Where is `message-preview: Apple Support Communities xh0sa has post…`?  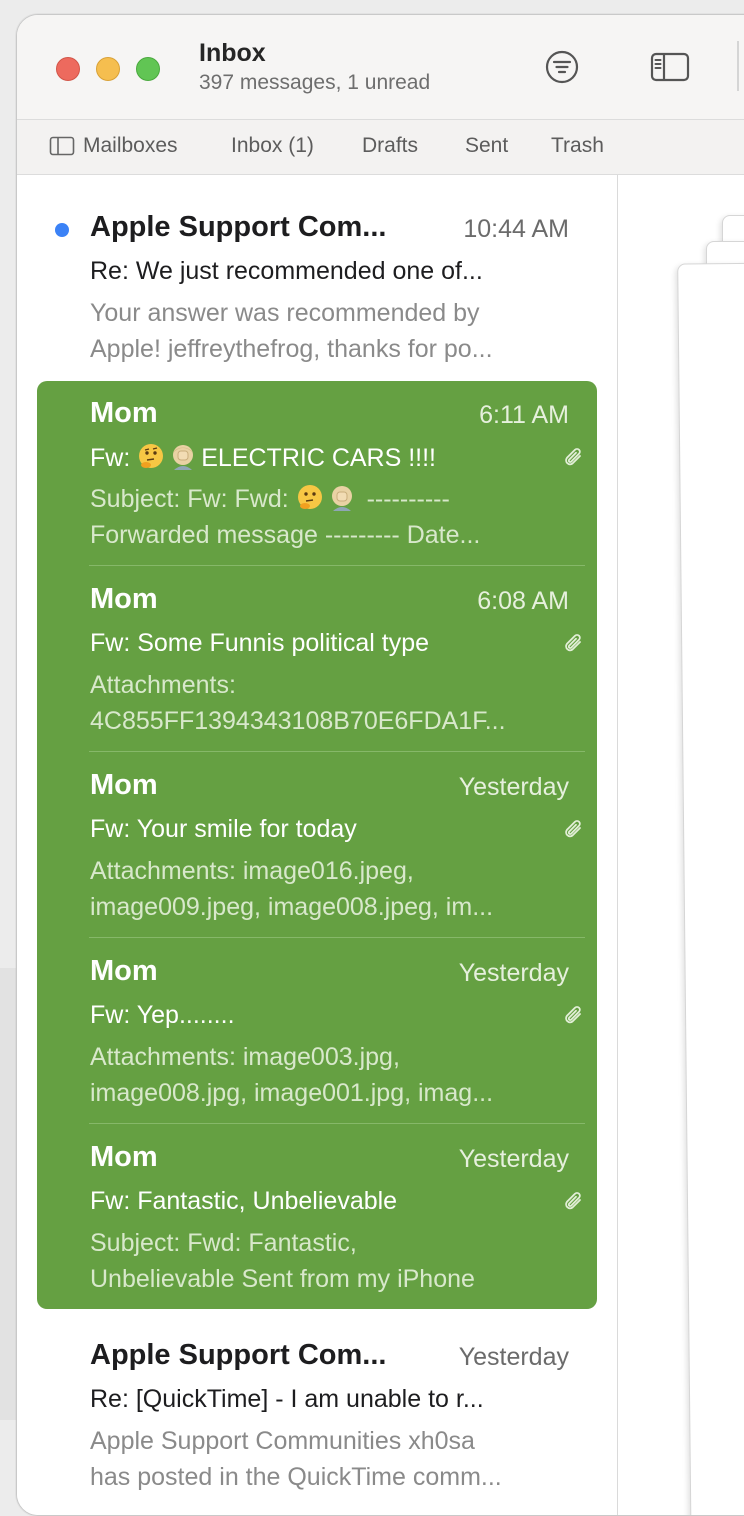 message-preview: Apple Support Communities xh0sa has post… is located at coordinates (329, 1459).